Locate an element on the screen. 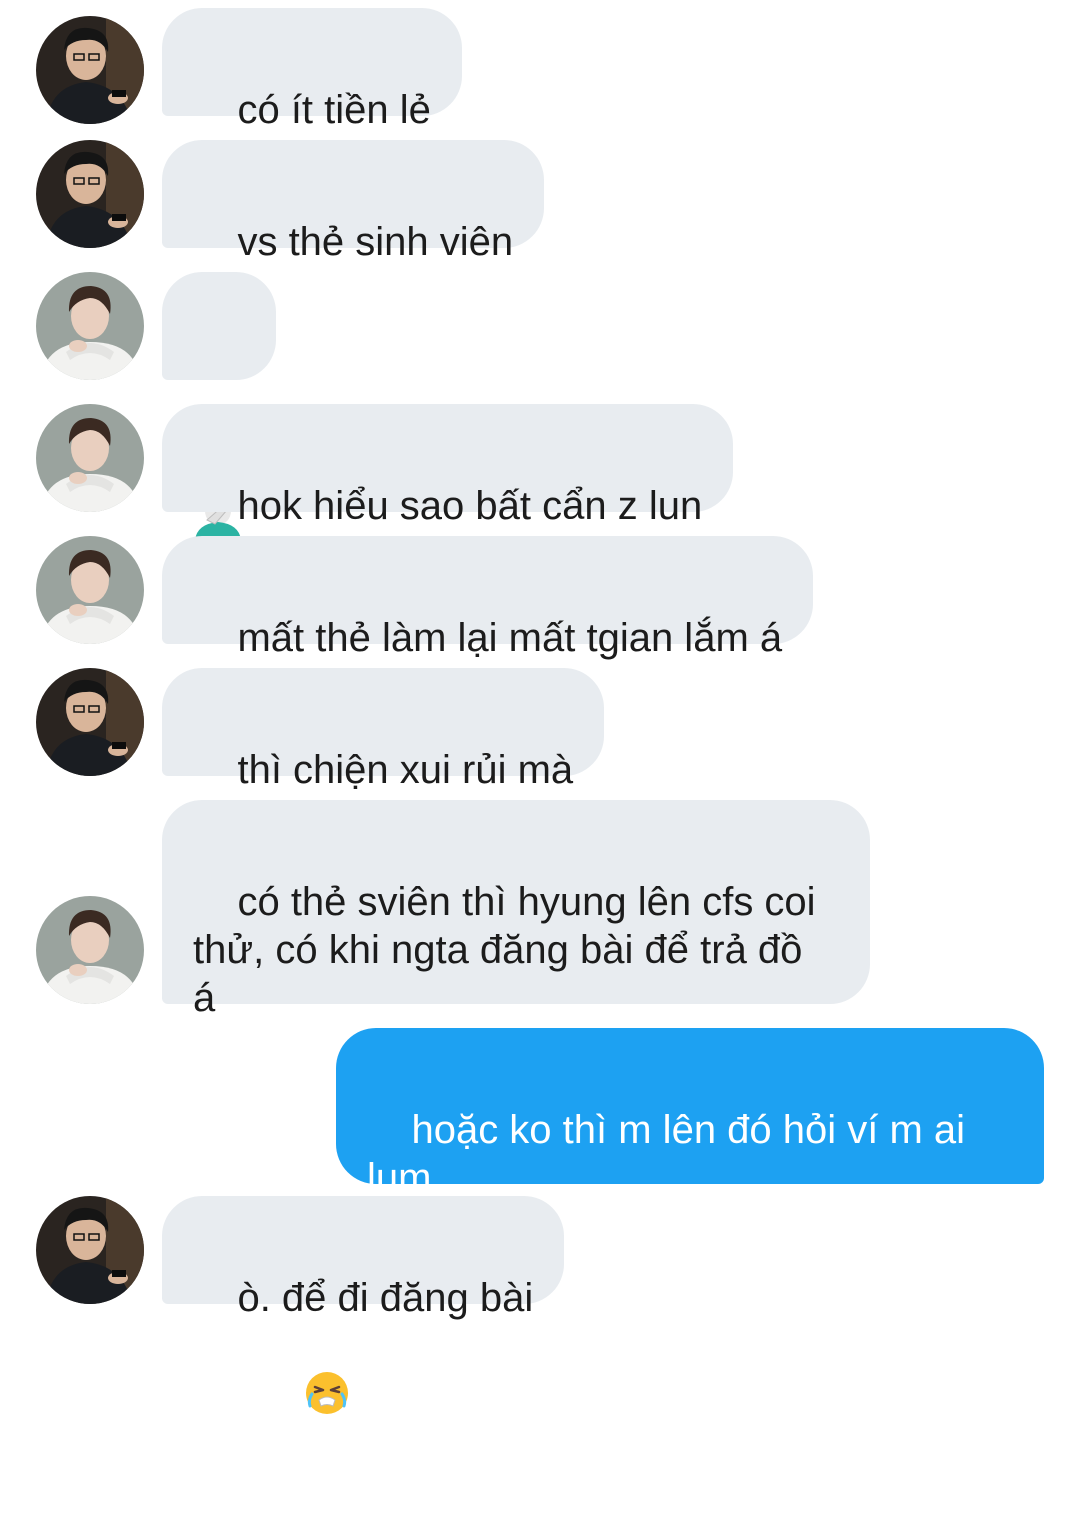 This screenshot has width=1080, height=1523. message-text: ò. để đi đăng bài is located at coordinates (385, 1298).